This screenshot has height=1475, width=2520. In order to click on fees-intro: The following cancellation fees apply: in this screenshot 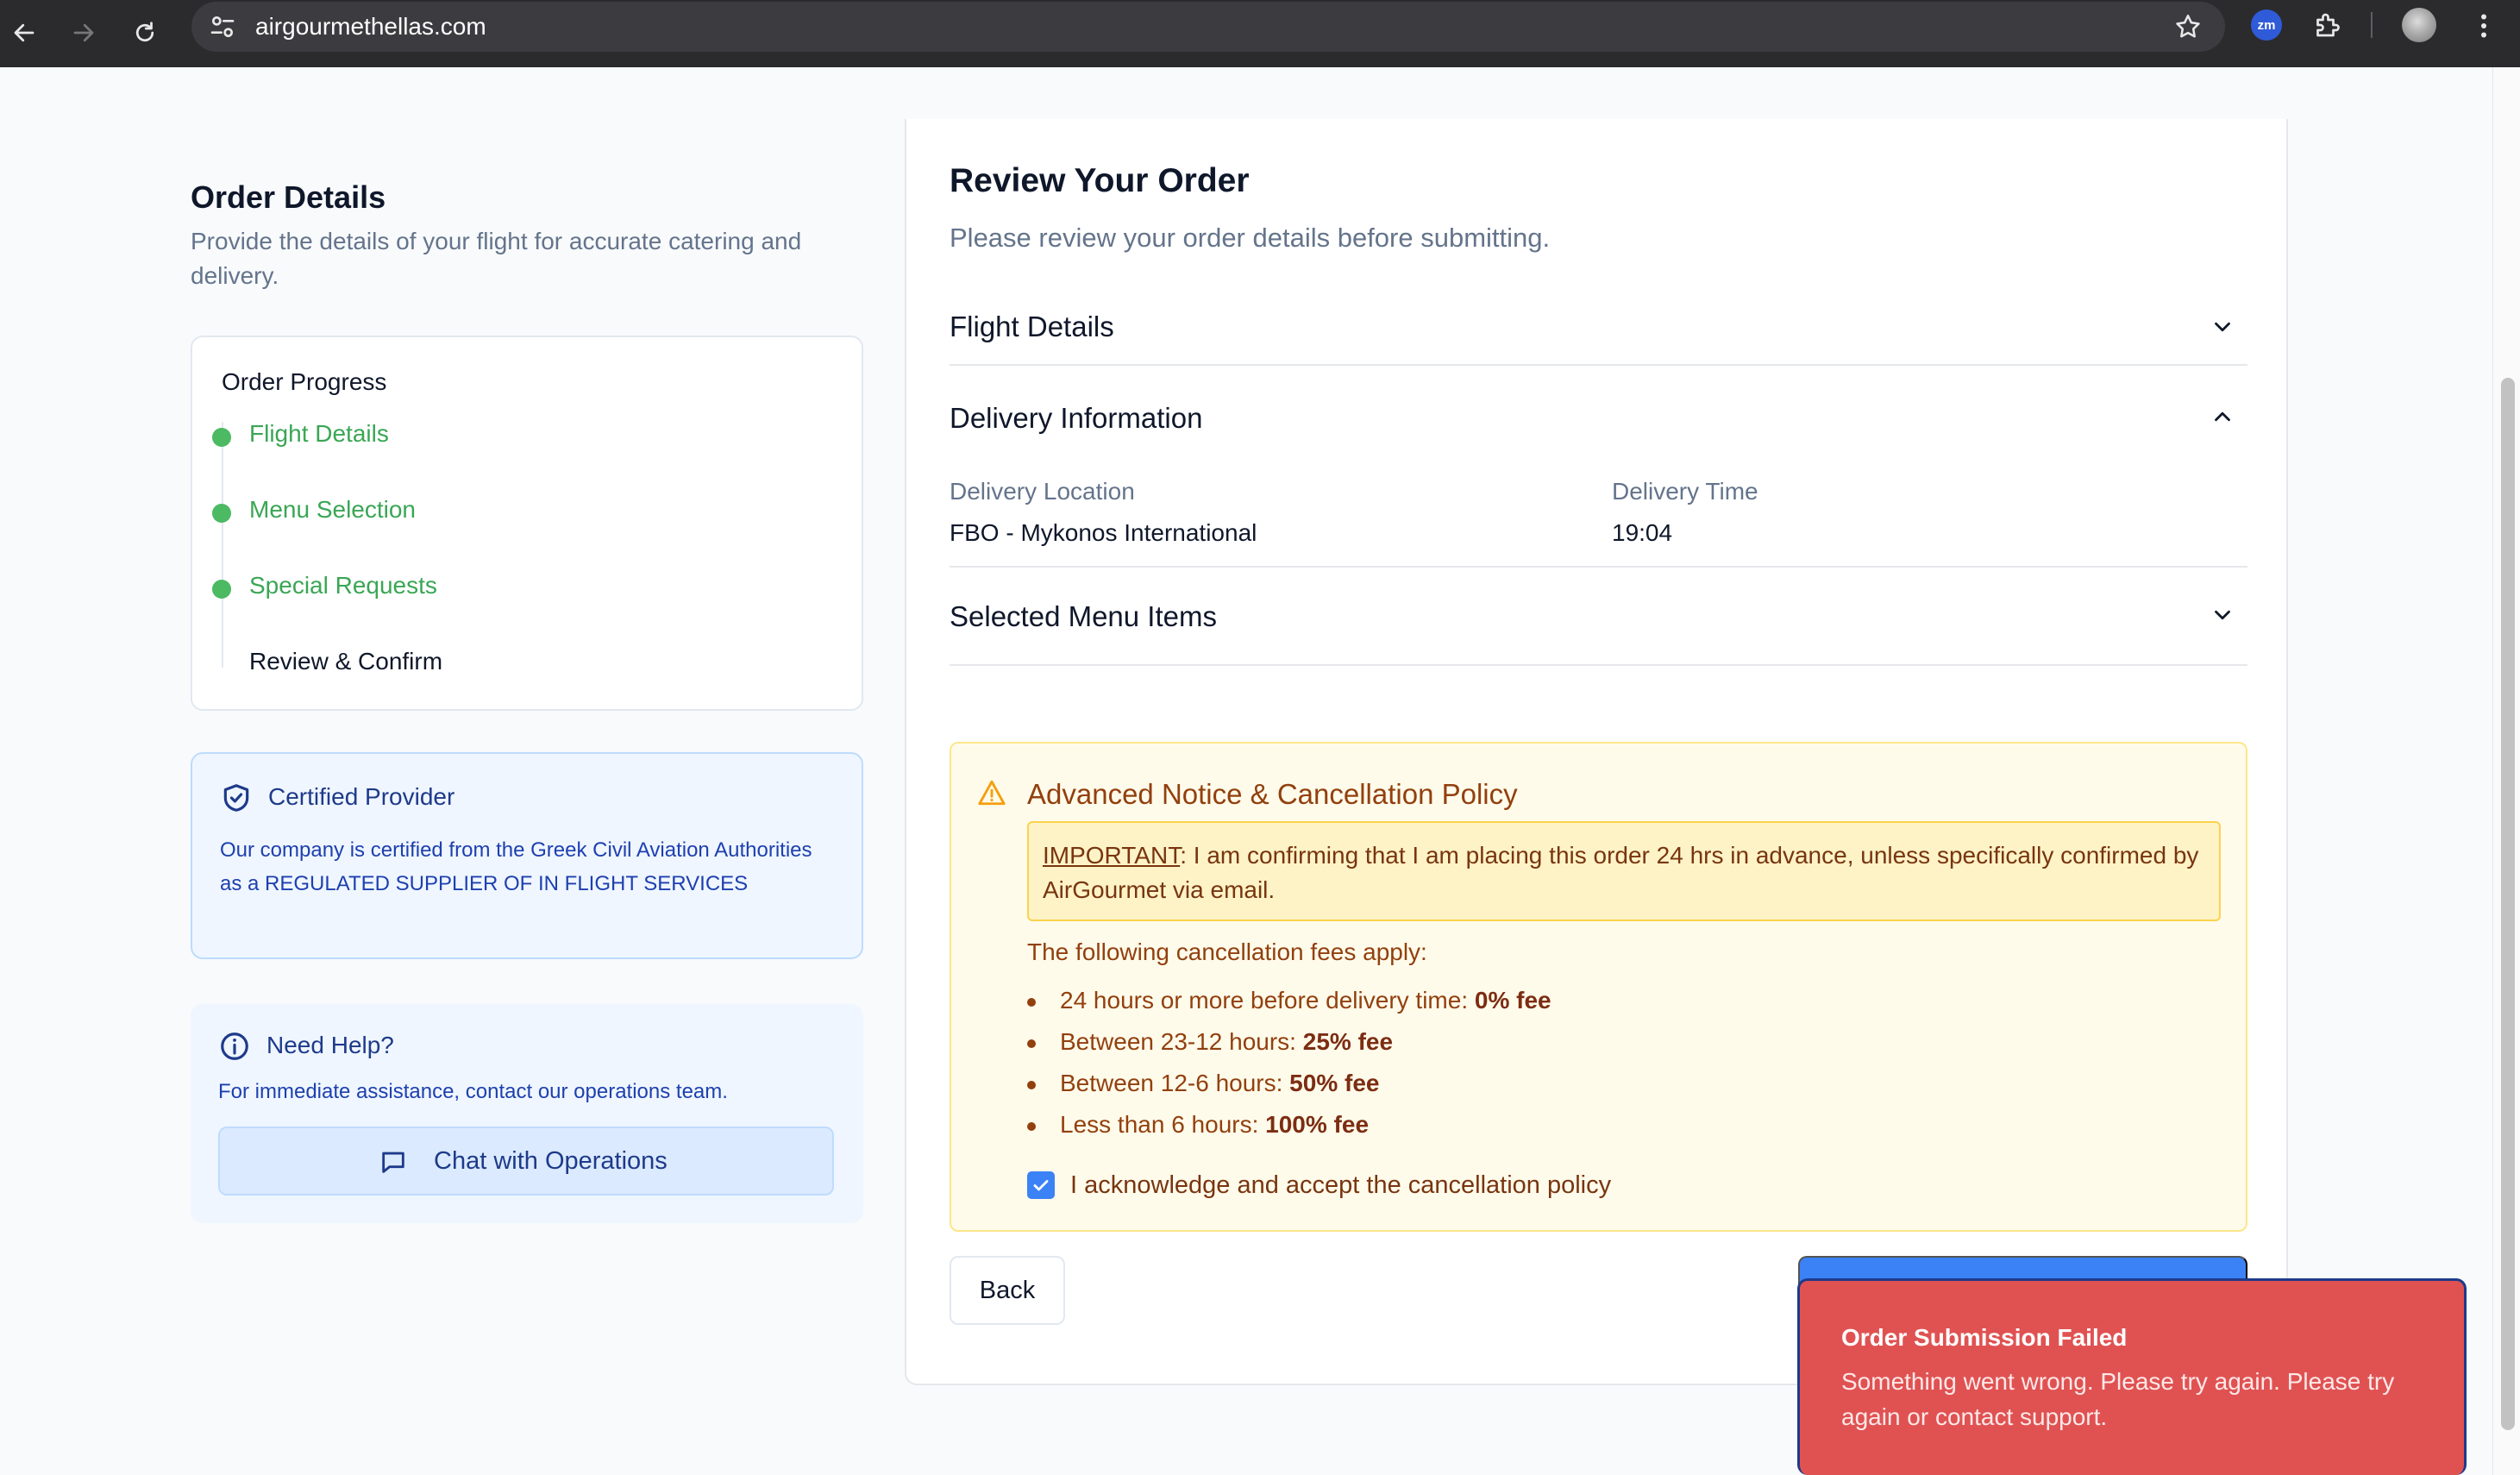, I will do `click(1227, 951)`.